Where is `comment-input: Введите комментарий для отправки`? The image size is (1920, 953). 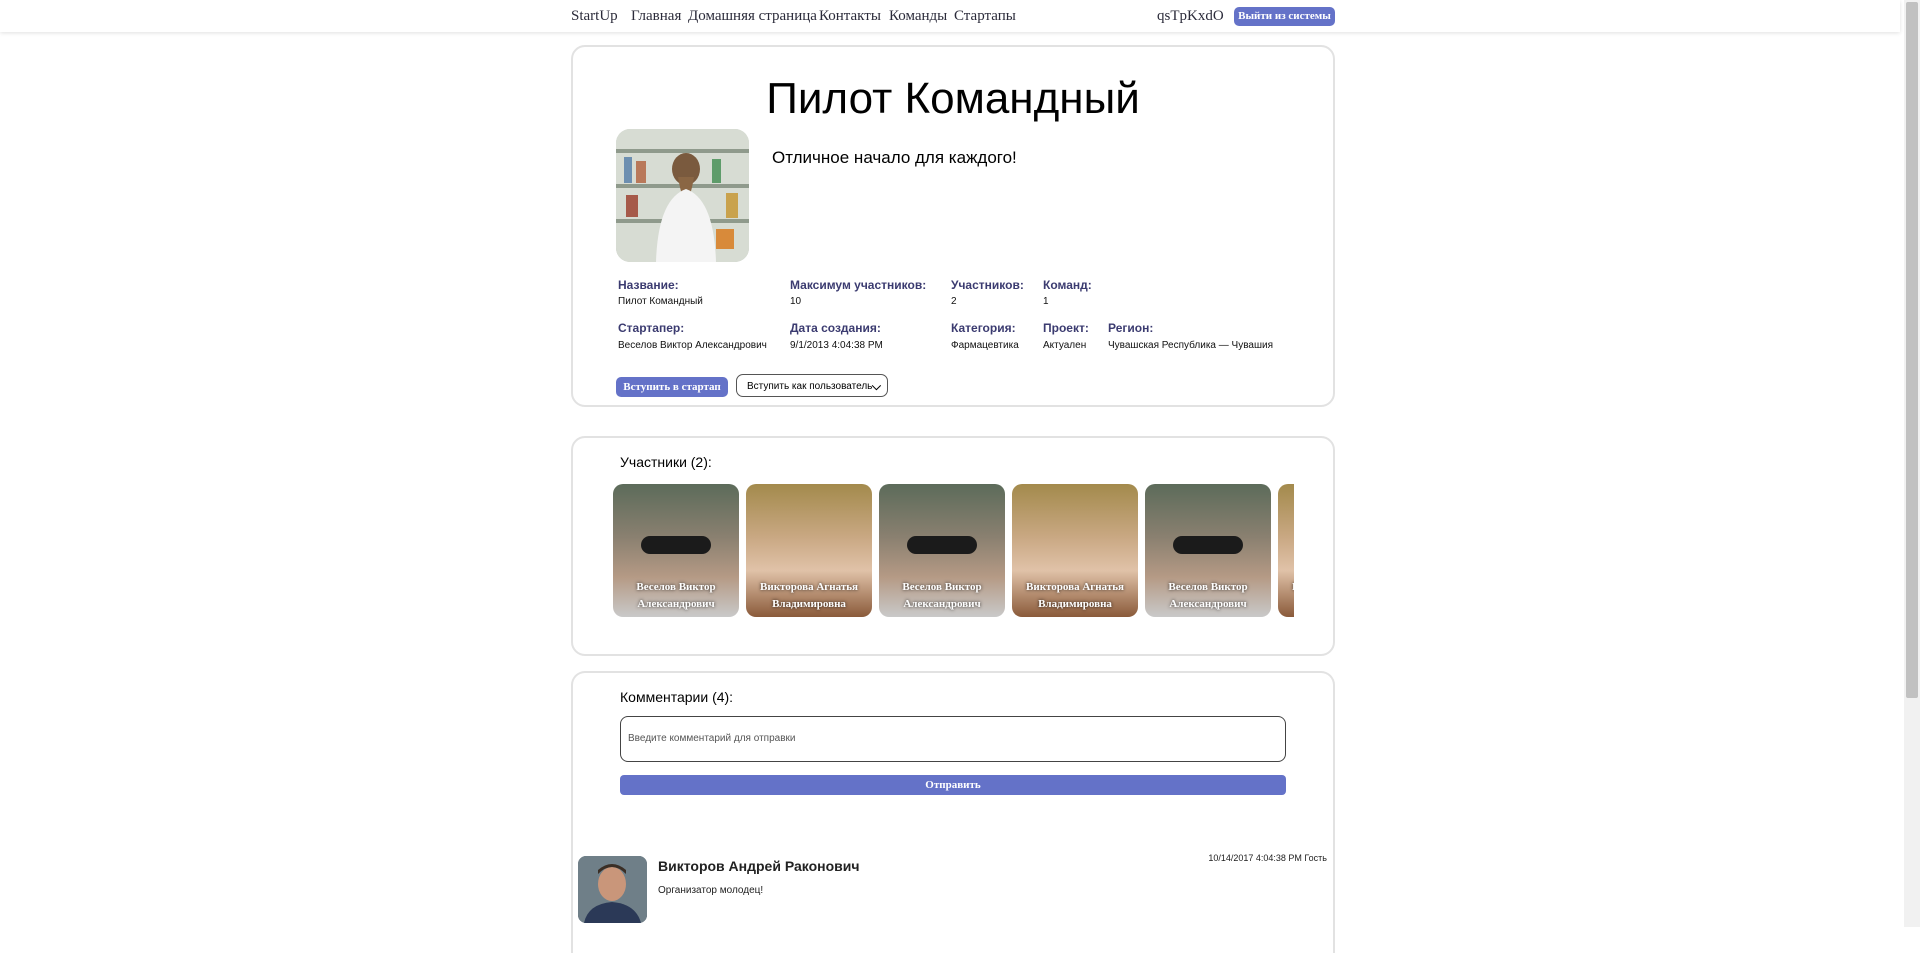
comment-input: Введите комментарий для отправки is located at coordinates (953, 739).